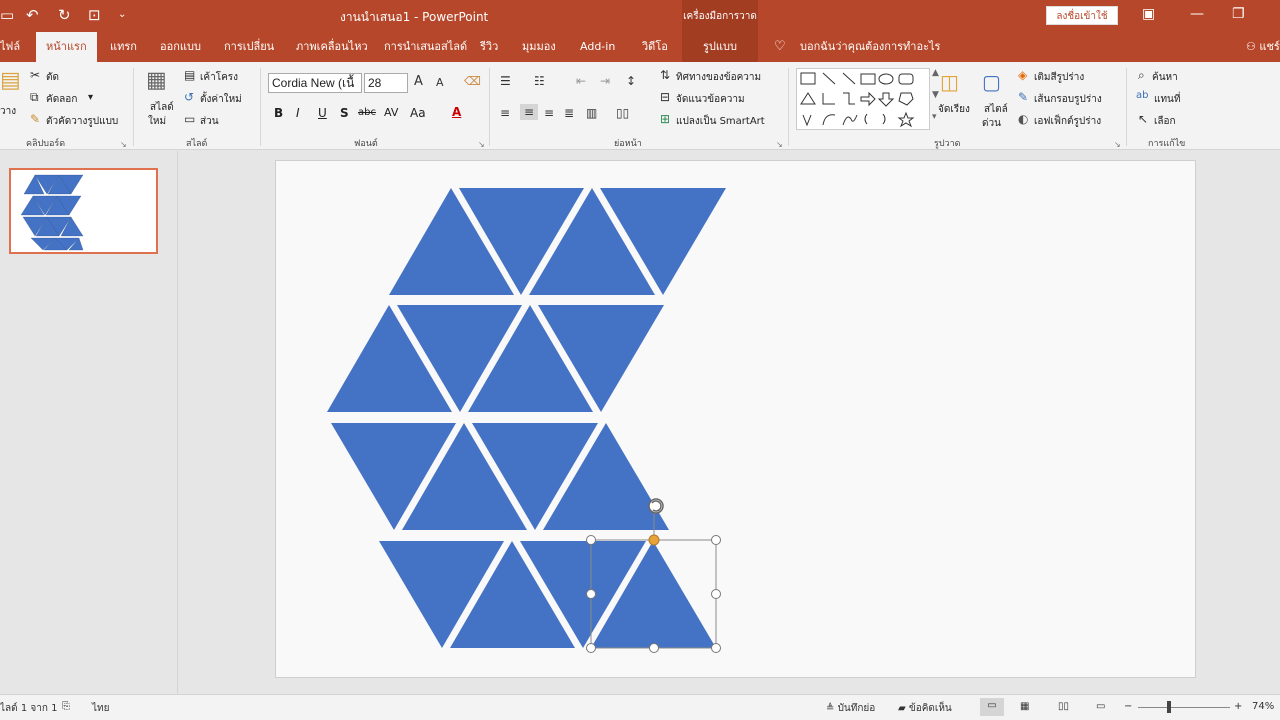  Describe the element at coordinates (100, 708) in the screenshot. I see `language-indicator: ไทย` at that location.